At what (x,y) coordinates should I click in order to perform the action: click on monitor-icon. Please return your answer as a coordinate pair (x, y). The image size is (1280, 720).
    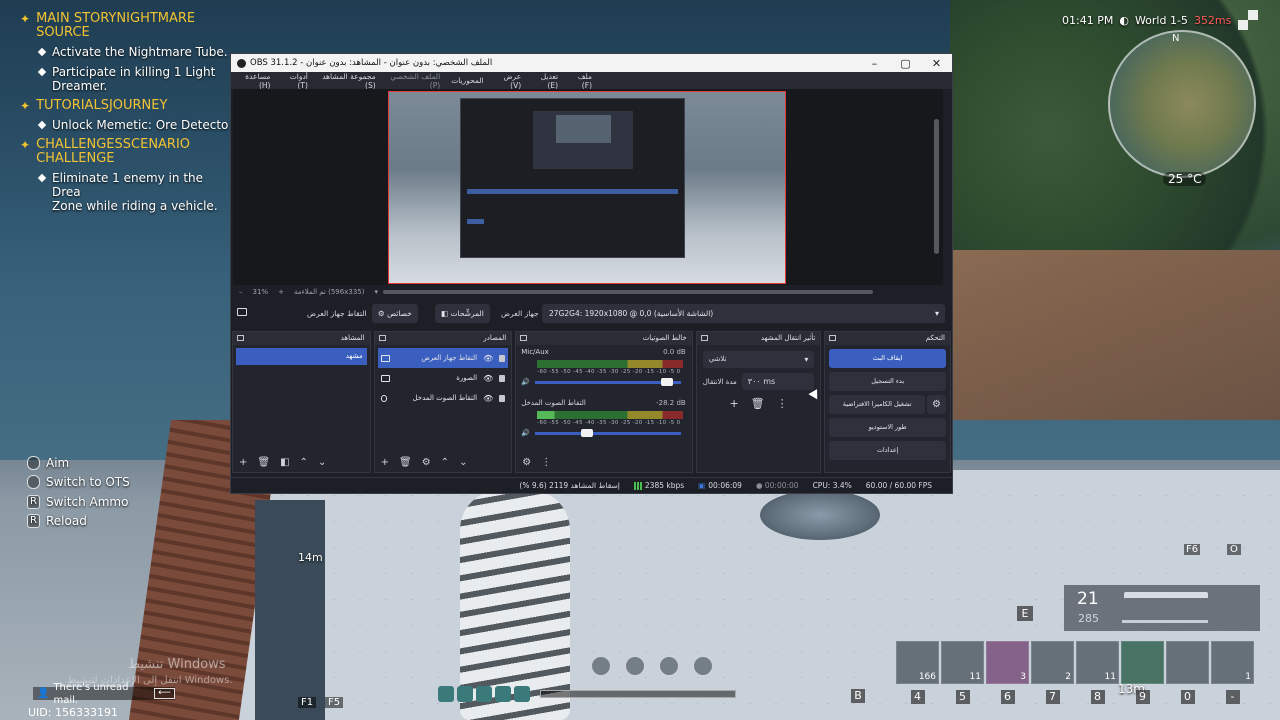
    Looking at the image, I should click on (385, 358).